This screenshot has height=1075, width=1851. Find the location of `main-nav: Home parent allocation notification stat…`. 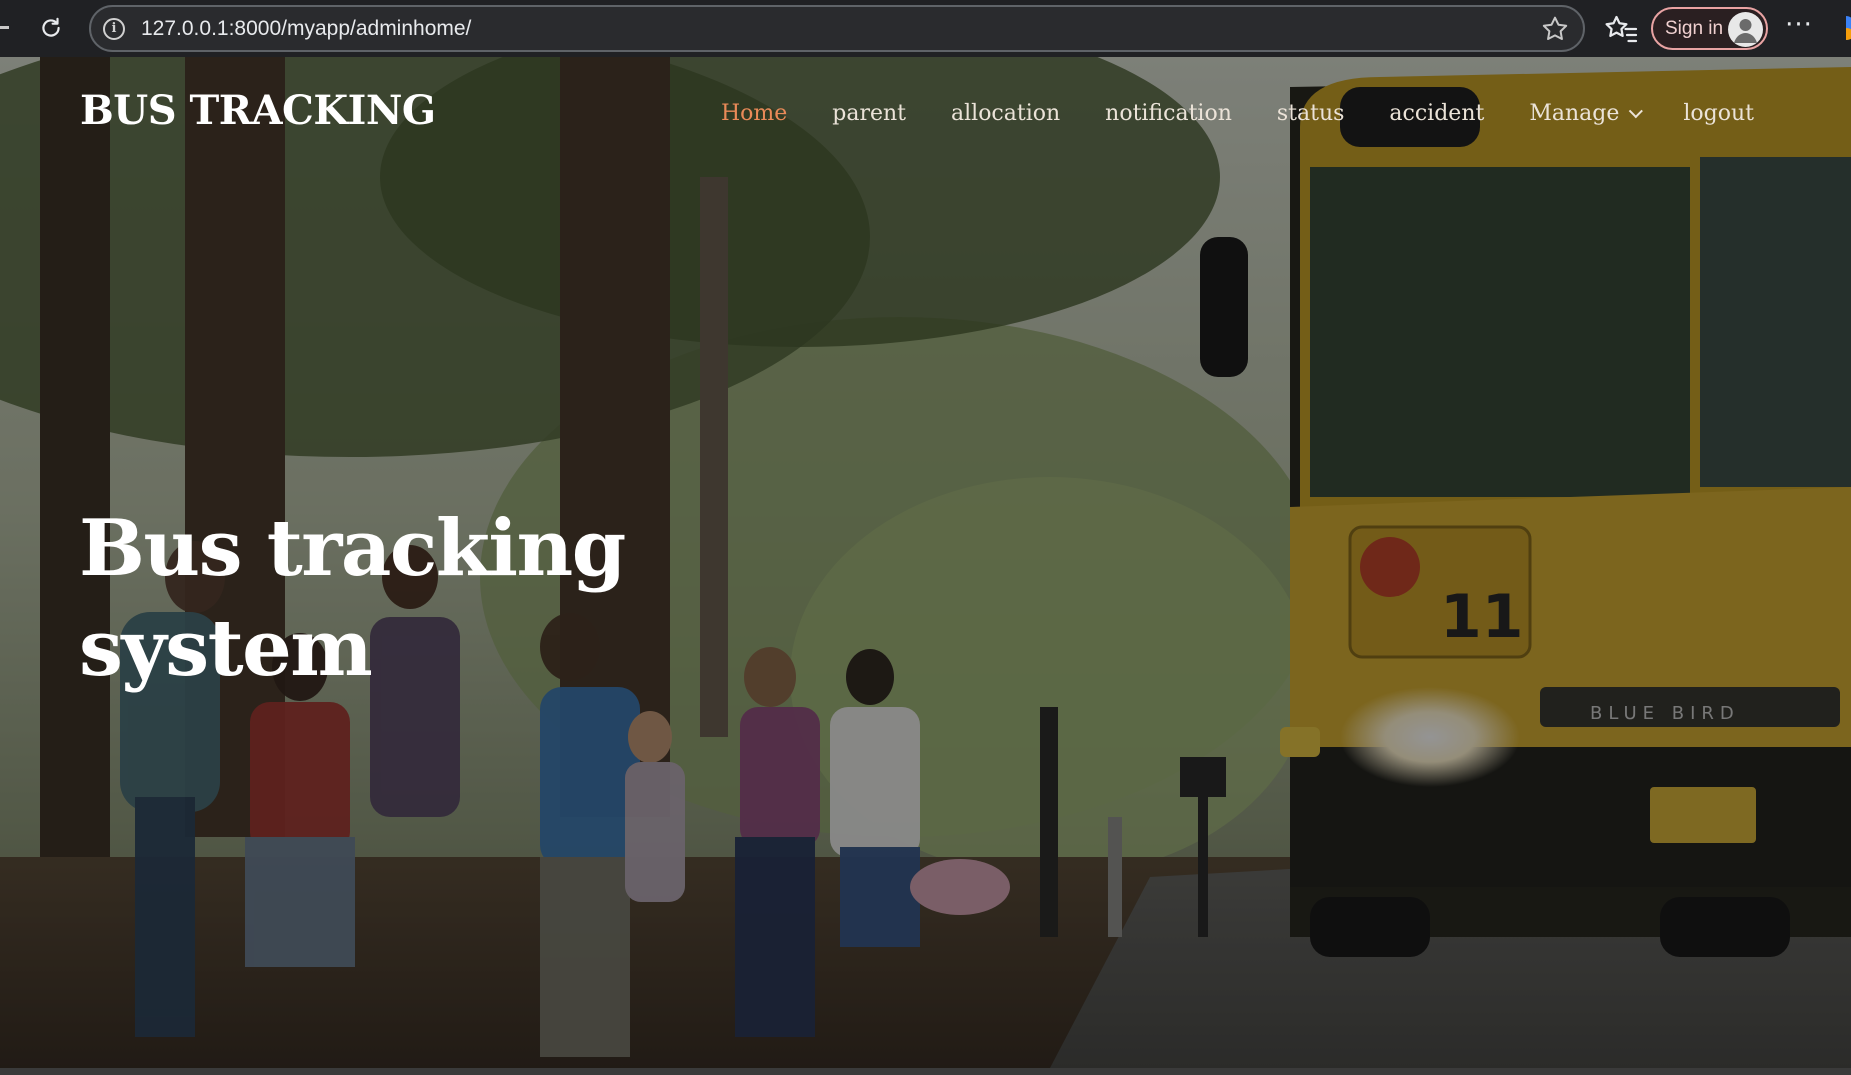

main-nav: Home parent allocation notification stat… is located at coordinates (1215, 113).